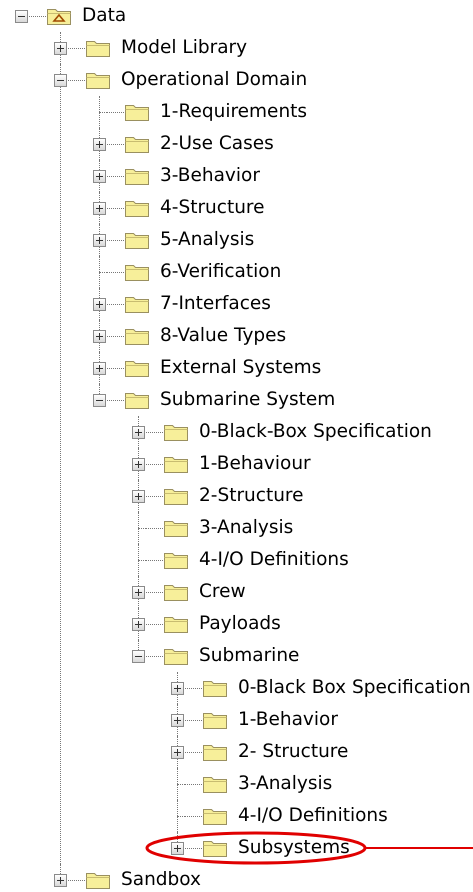 The width and height of the screenshot is (473, 892). I want to click on tree-item-label: 6-Verification, so click(221, 272).